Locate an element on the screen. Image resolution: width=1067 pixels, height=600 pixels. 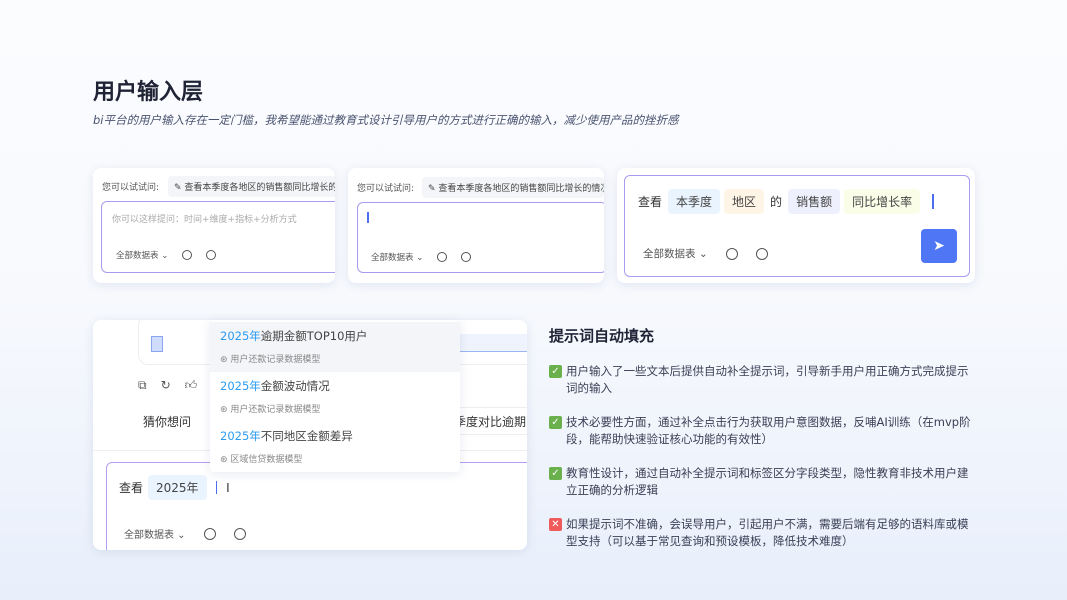
send-icon: ➤ is located at coordinates (939, 246).